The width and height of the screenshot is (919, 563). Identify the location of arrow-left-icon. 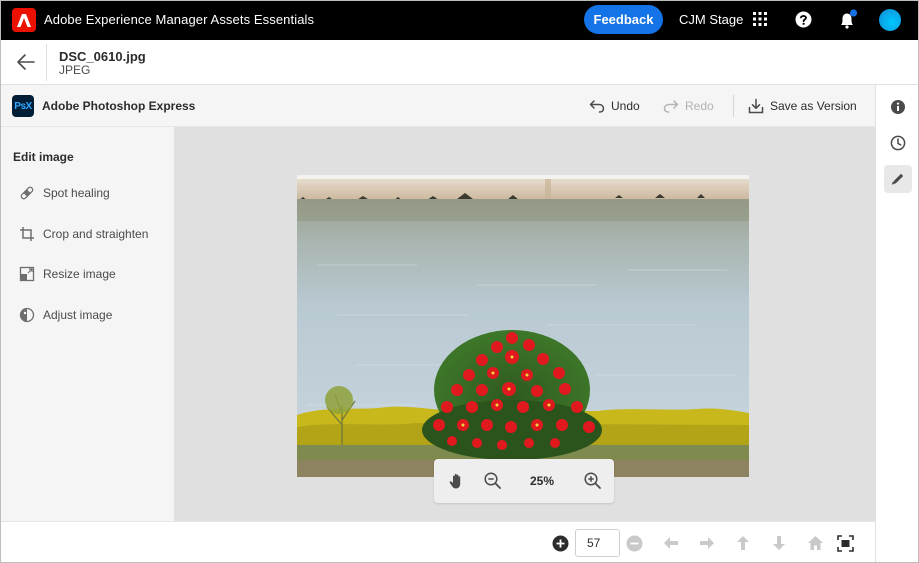
(671, 543).